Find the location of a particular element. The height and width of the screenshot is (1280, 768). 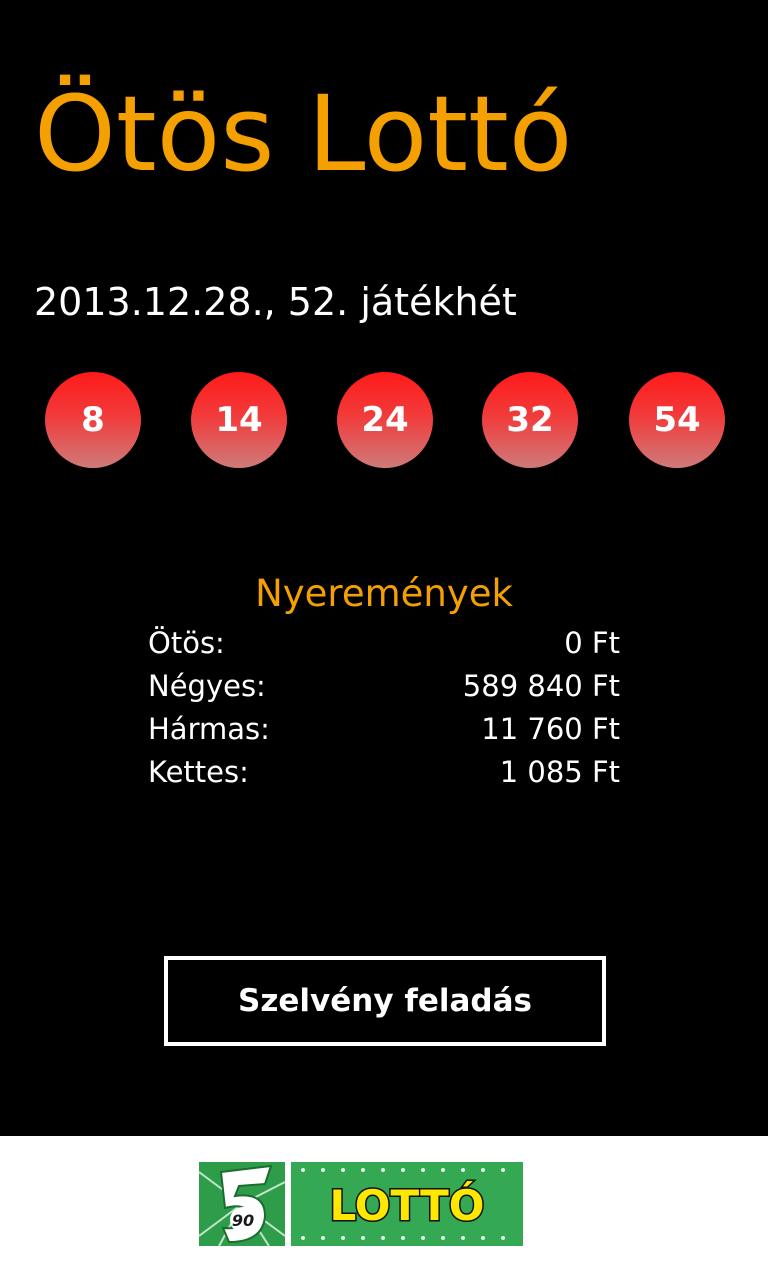

number-ball: 8 is located at coordinates (93, 420).